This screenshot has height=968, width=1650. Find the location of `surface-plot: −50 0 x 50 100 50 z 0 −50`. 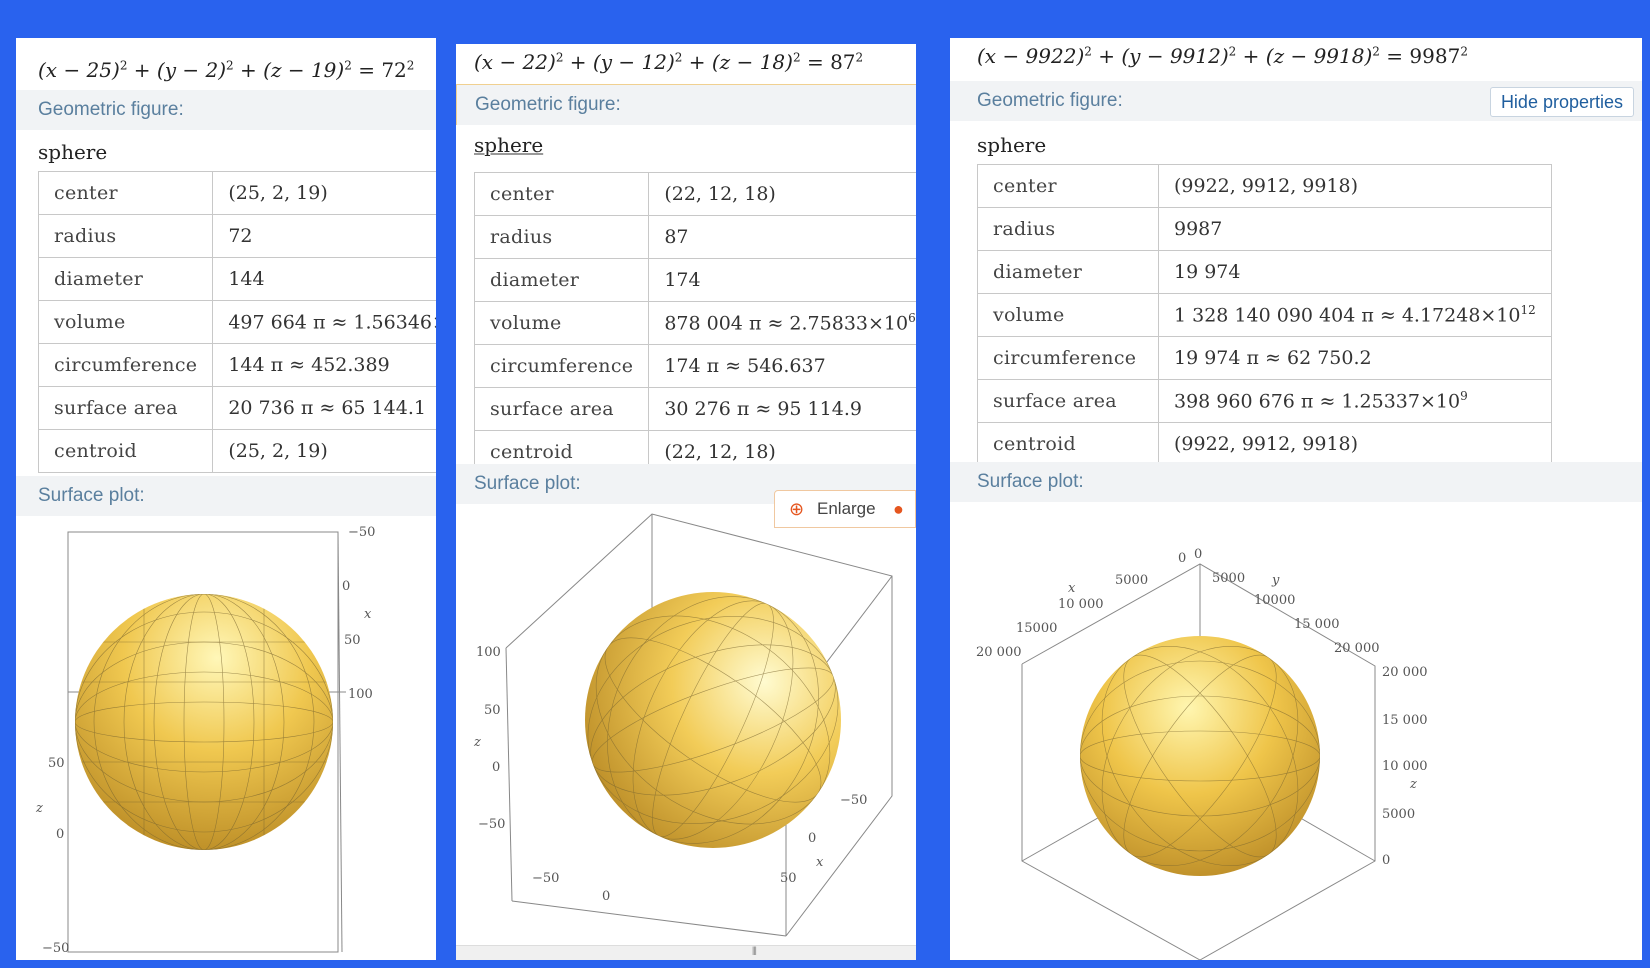

surface-plot: −50 0 x 50 100 50 z 0 −50 is located at coordinates (226, 741).